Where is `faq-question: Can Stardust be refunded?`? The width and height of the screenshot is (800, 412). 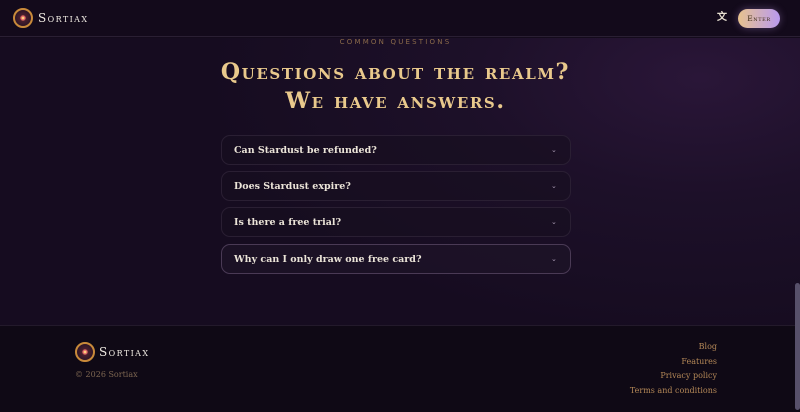
faq-question: Can Stardust be refunded? is located at coordinates (305, 150).